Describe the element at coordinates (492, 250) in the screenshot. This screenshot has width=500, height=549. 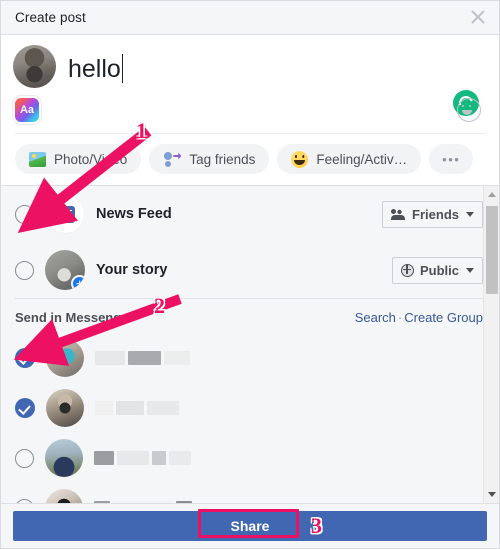
I see `scrollbar-thumb` at that location.